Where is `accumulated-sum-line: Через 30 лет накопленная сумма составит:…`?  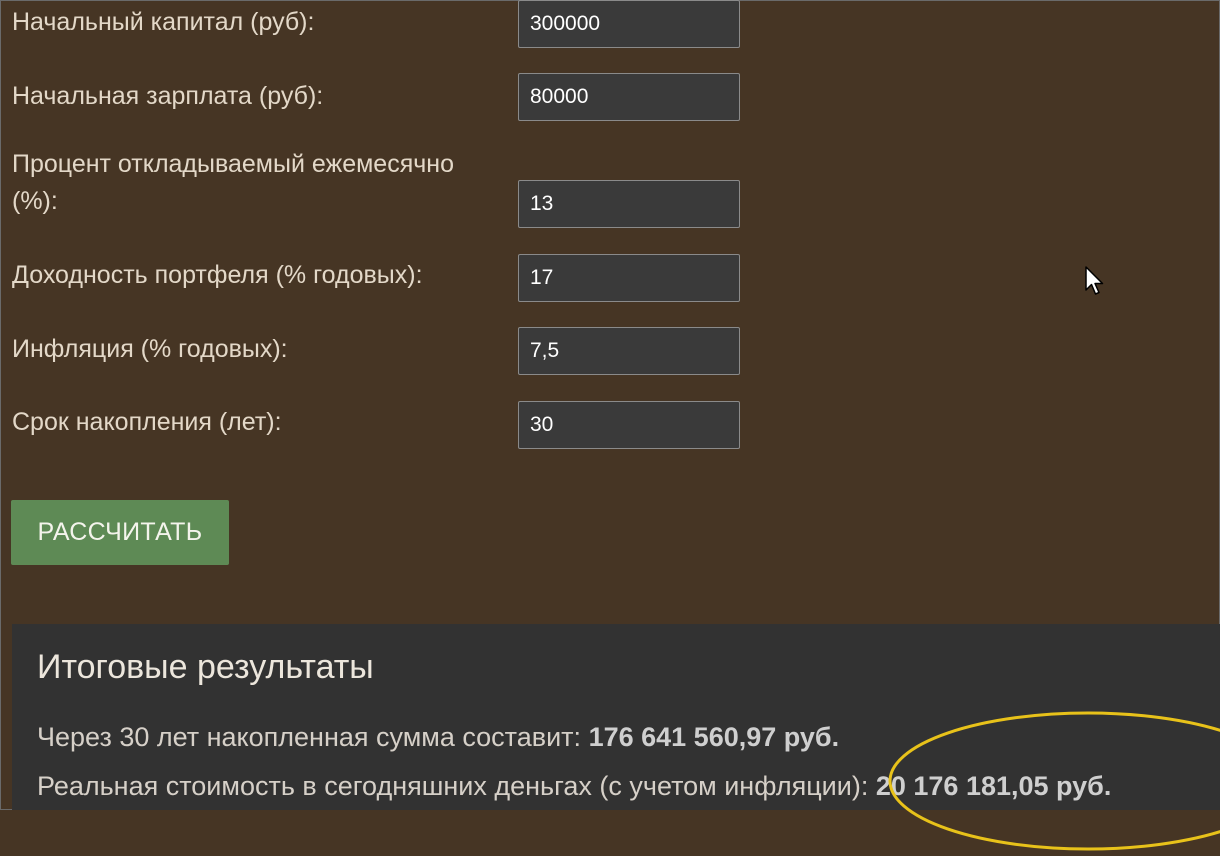
accumulated-sum-line: Через 30 лет накопленная сумма составит:… is located at coordinates (438, 737).